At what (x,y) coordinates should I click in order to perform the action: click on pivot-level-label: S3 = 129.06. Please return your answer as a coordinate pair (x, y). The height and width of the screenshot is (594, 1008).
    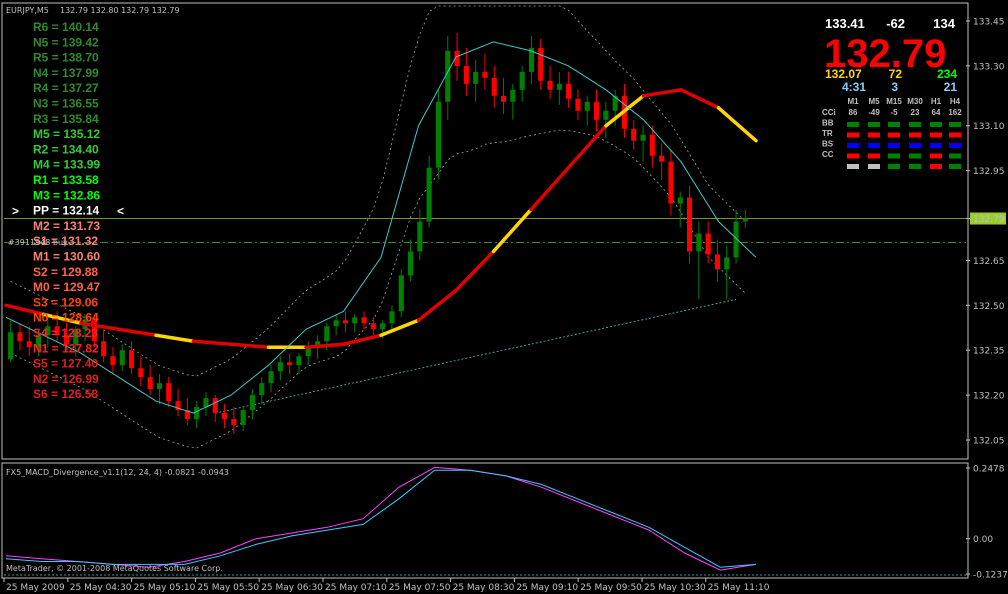
    Looking at the image, I should click on (65, 302).